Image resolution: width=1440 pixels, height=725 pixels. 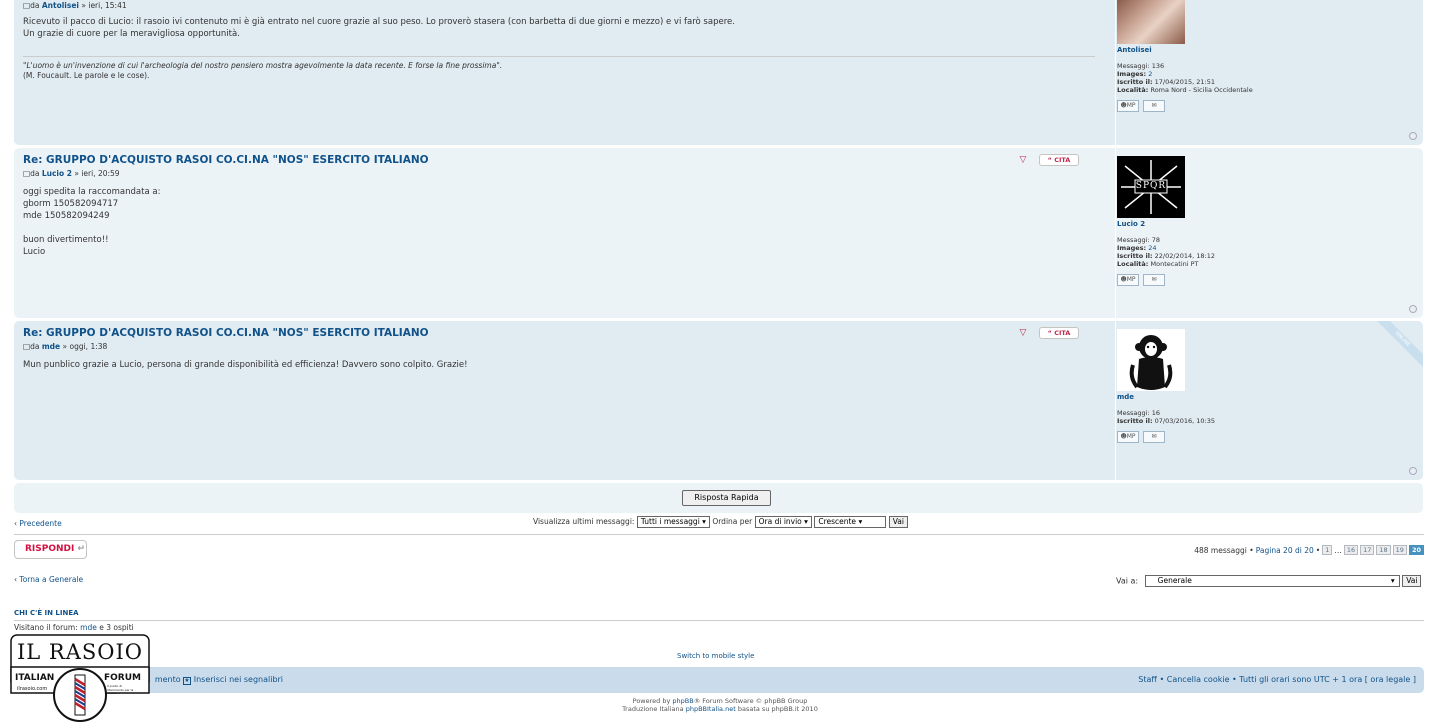 I want to click on page-link: 1, so click(x=1327, y=550).